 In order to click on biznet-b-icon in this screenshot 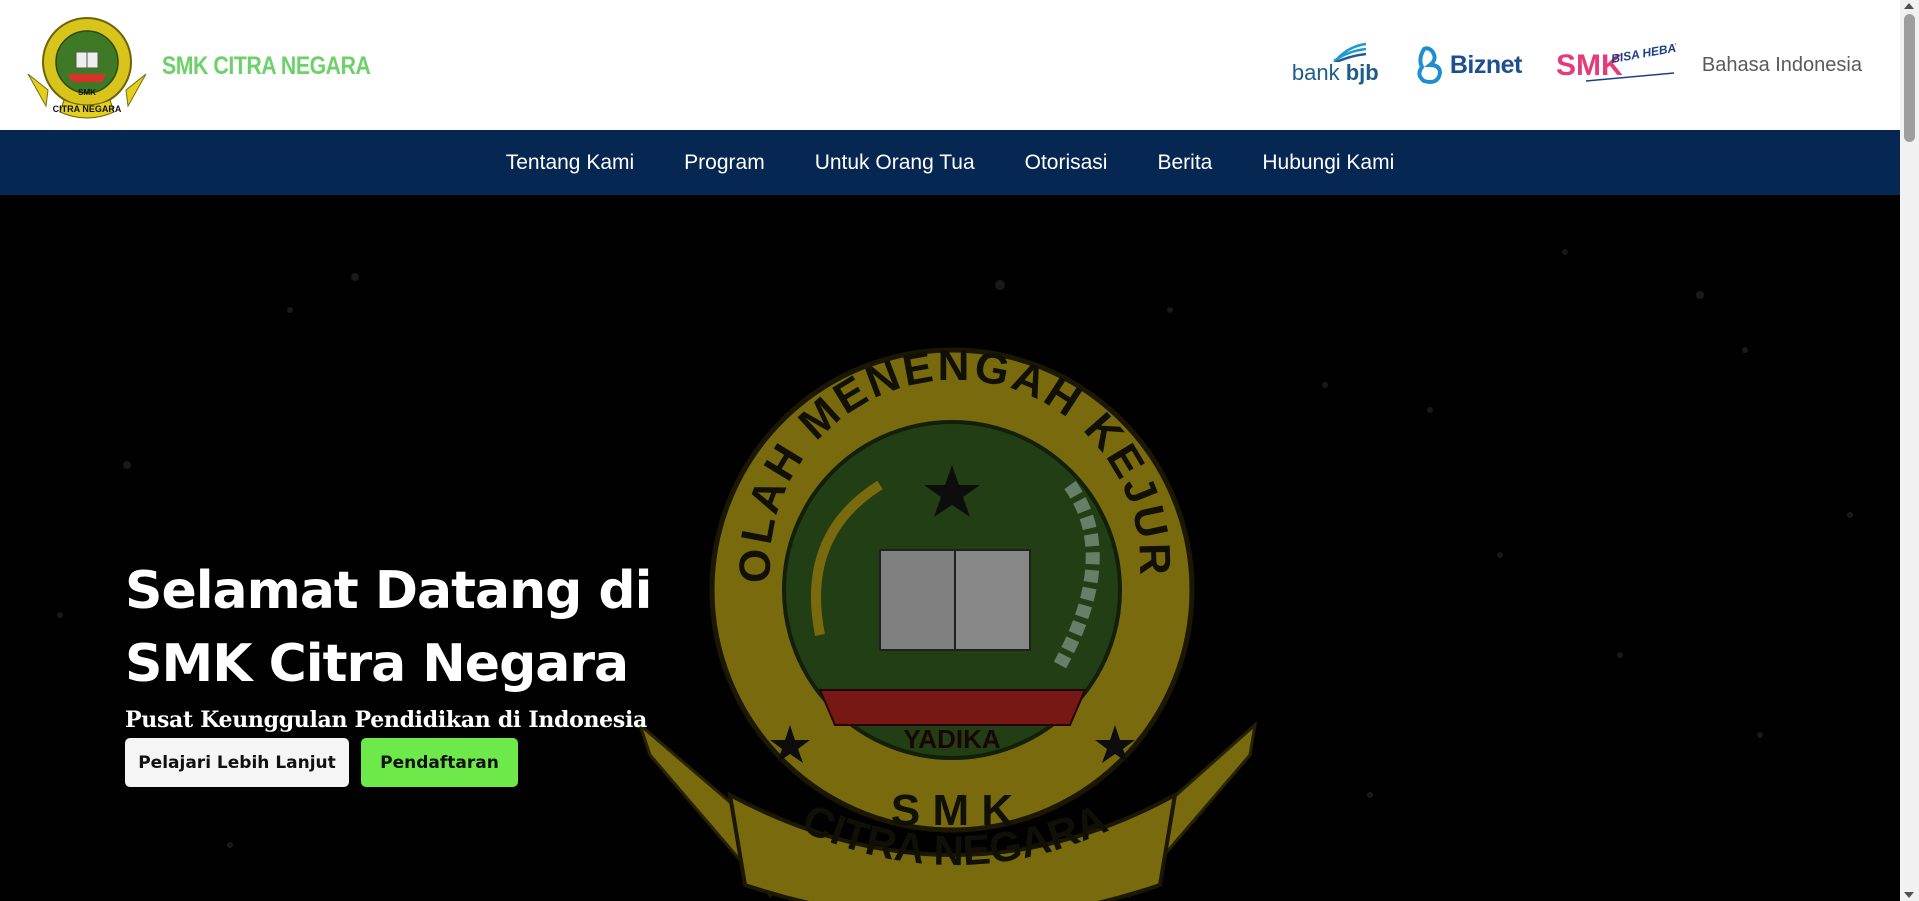, I will do `click(1429, 65)`.